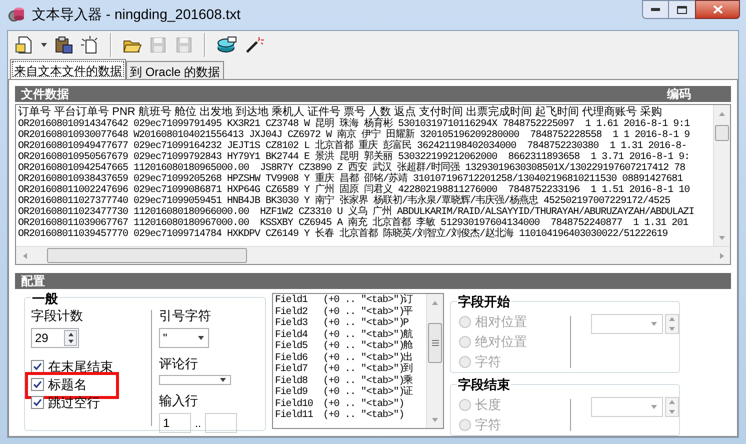  I want to click on maximize-icon, so click(682, 10).